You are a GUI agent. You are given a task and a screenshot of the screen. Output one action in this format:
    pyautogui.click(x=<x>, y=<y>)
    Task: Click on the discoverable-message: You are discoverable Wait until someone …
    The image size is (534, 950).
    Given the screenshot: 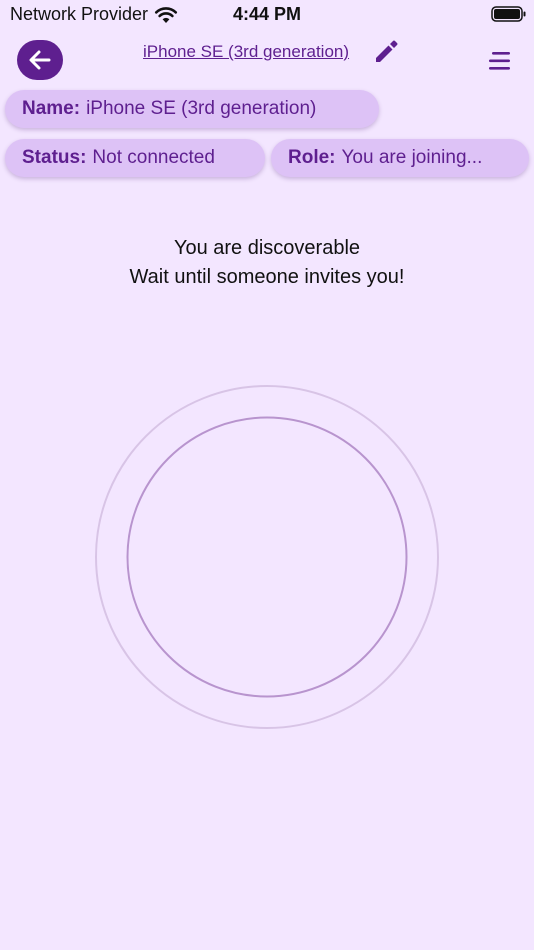 What is the action you would take?
    pyautogui.click(x=267, y=263)
    